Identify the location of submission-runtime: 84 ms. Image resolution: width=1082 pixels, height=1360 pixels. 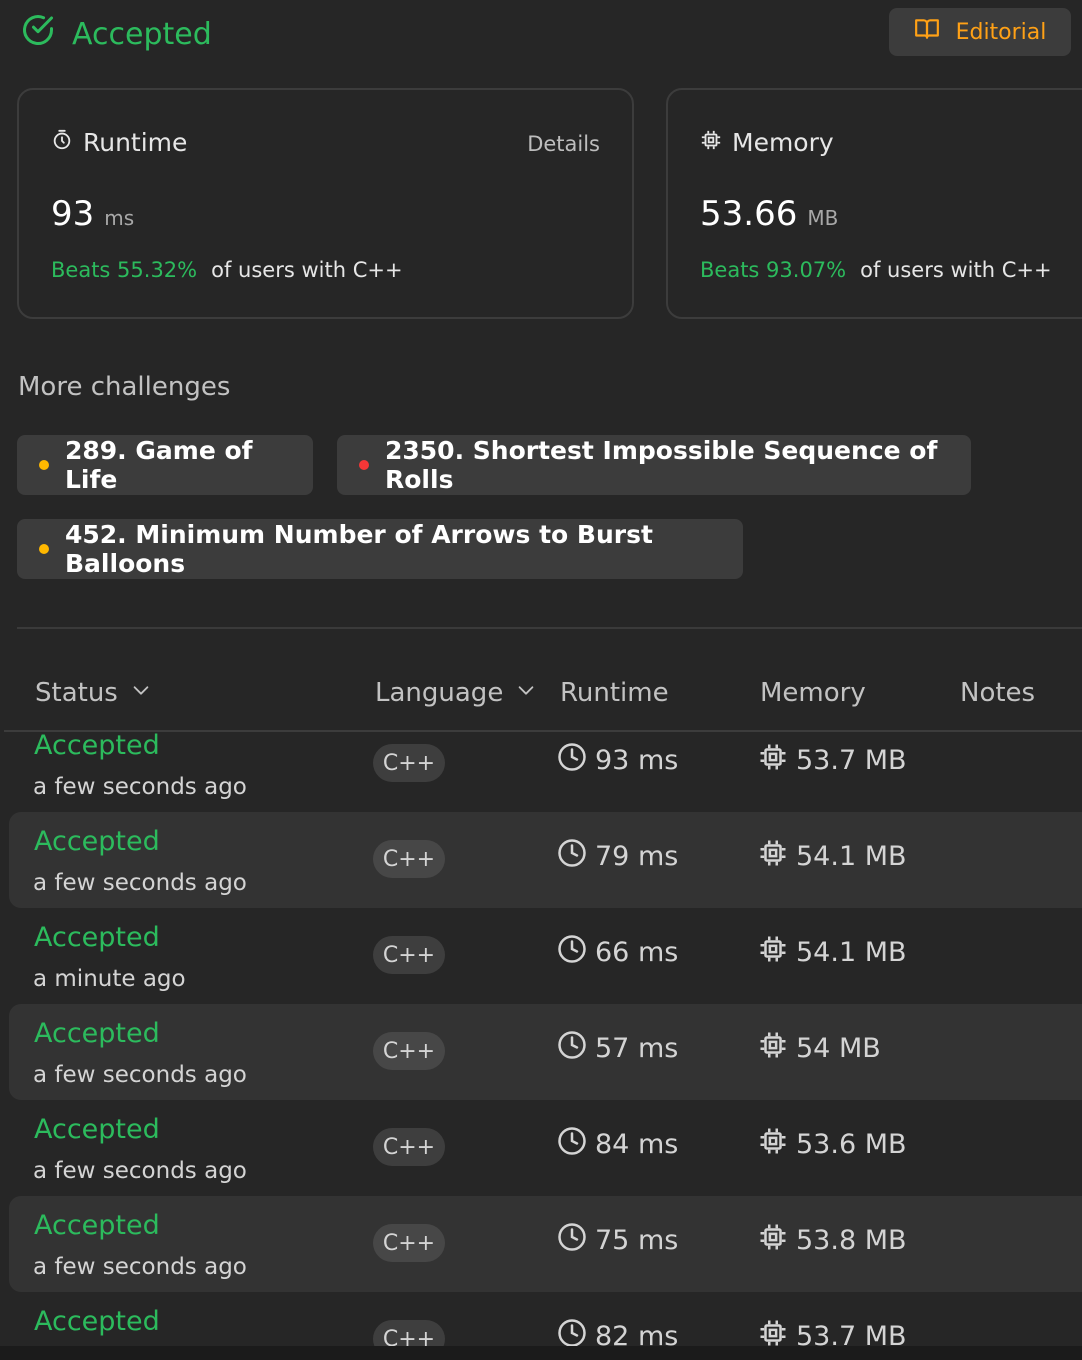
(617, 1144).